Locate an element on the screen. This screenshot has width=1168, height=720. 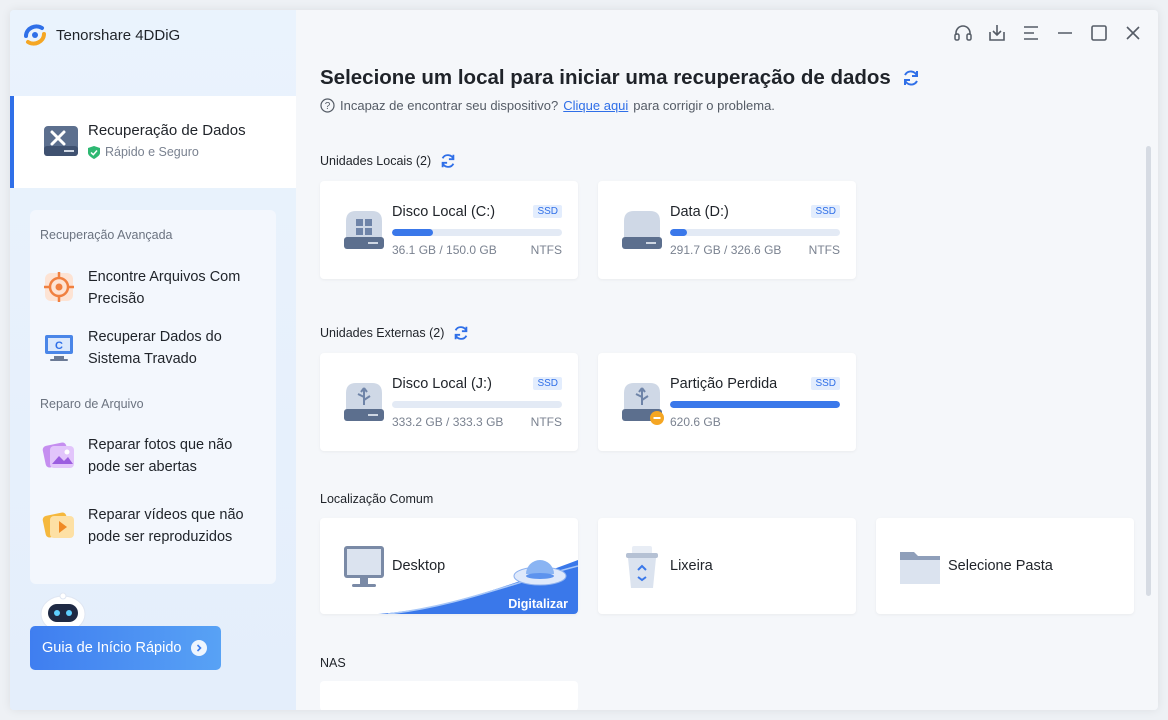
nas-card is located at coordinates (449, 695).